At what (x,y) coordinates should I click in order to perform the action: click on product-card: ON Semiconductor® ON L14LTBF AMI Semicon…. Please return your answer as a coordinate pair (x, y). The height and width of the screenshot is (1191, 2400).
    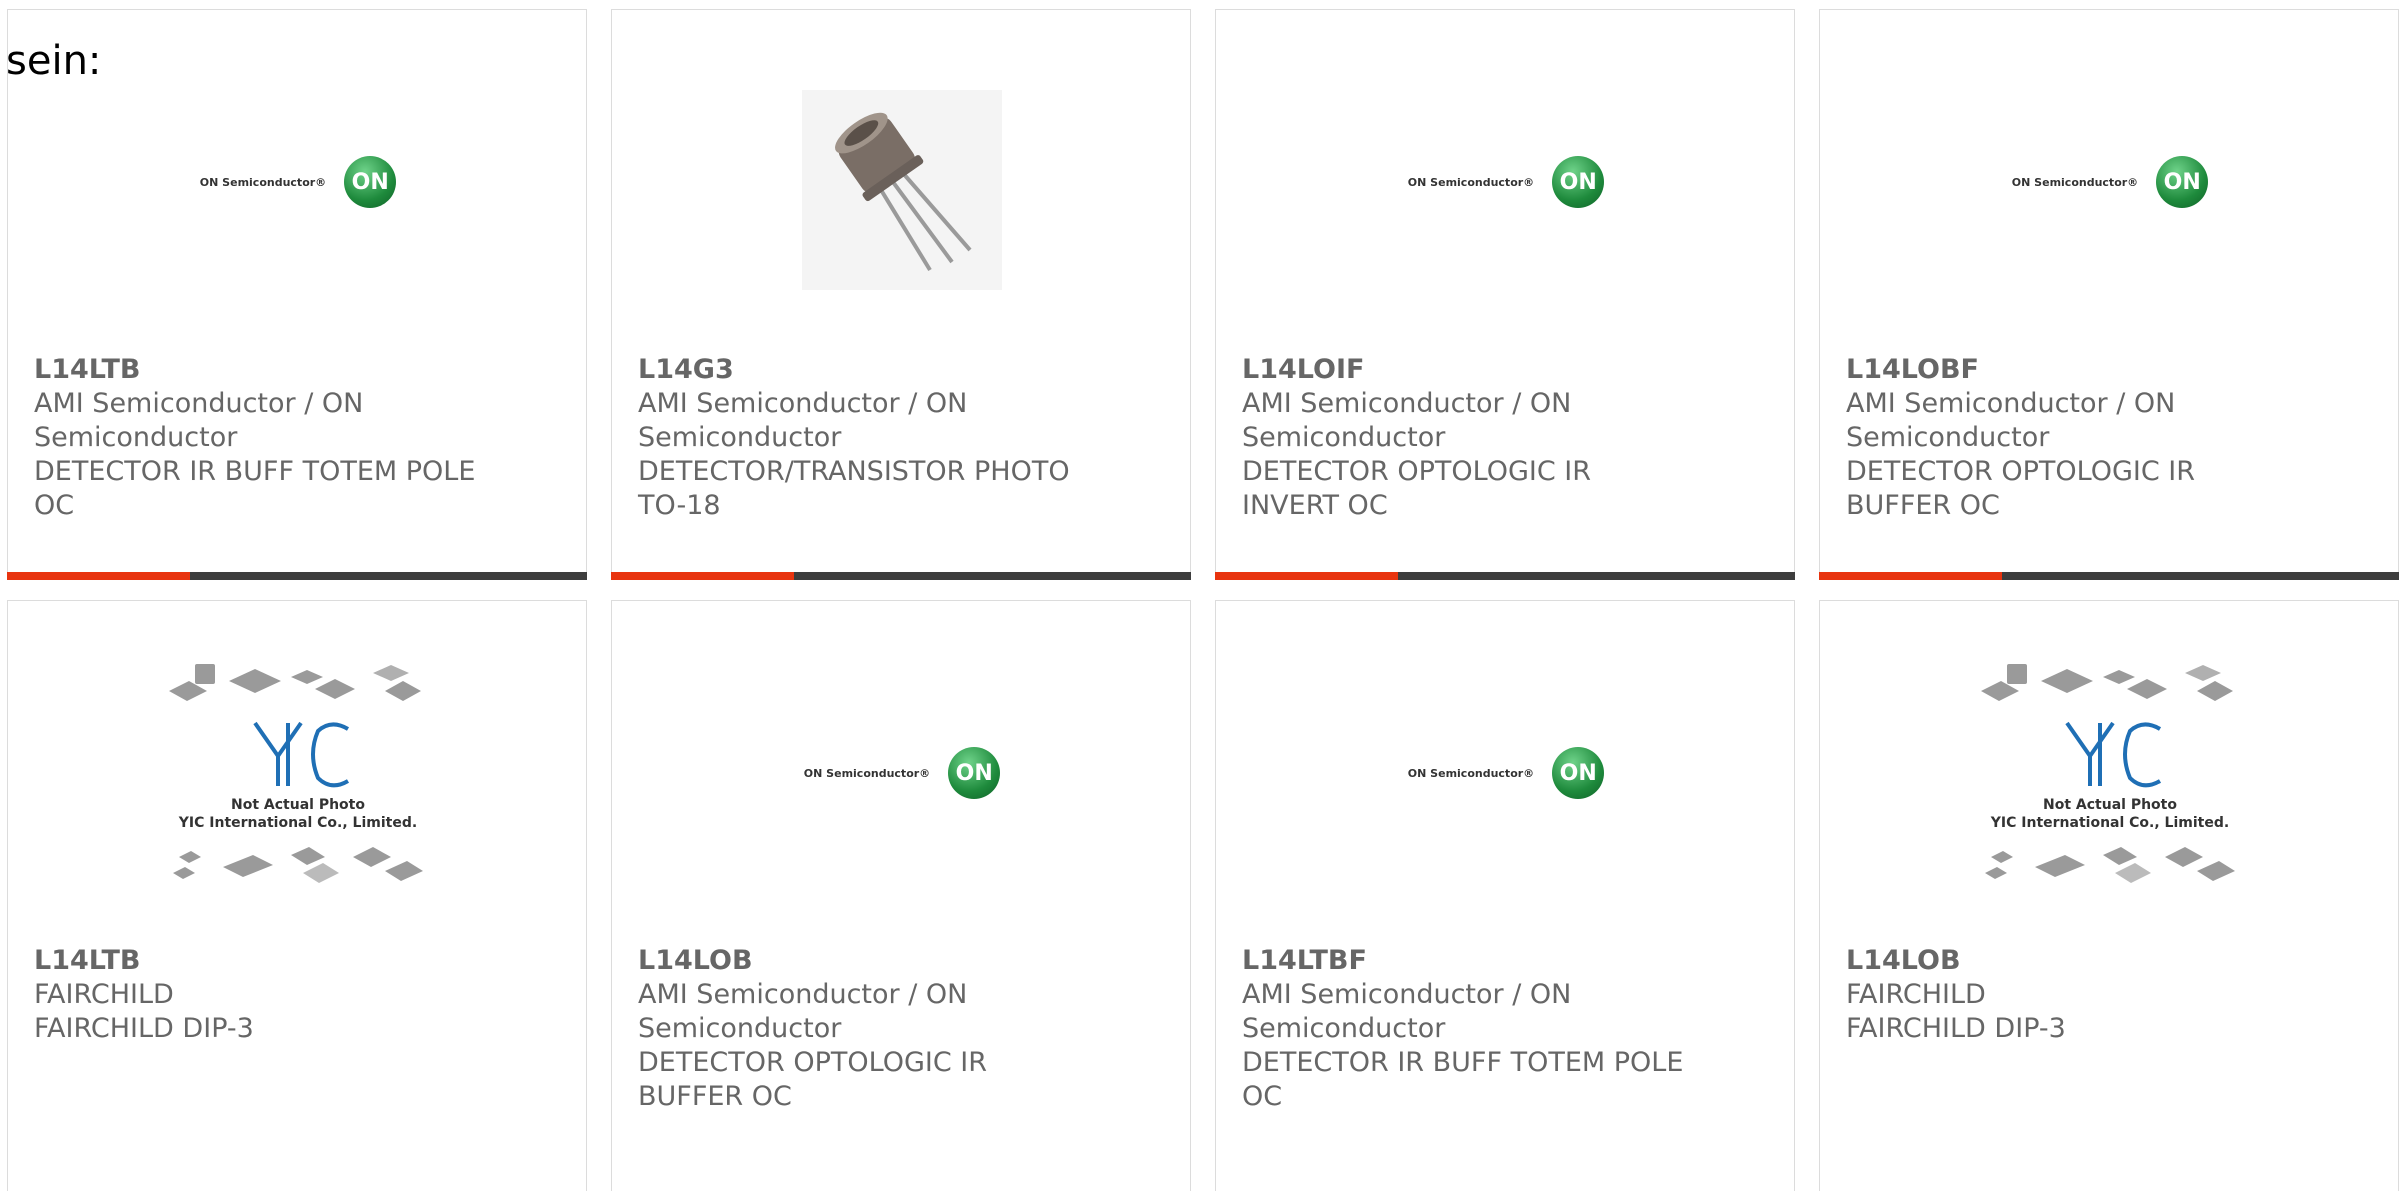
    Looking at the image, I should click on (1505, 895).